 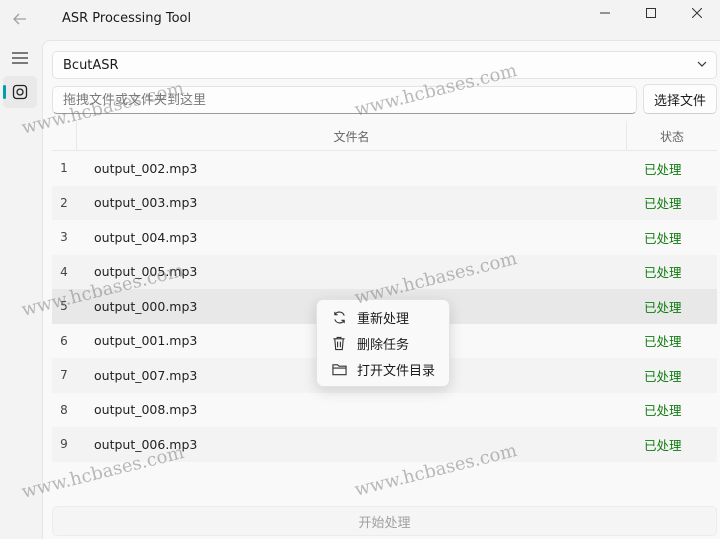 I want to click on table-row: 9 output_006.mp3 已处理, so click(x=384, y=444).